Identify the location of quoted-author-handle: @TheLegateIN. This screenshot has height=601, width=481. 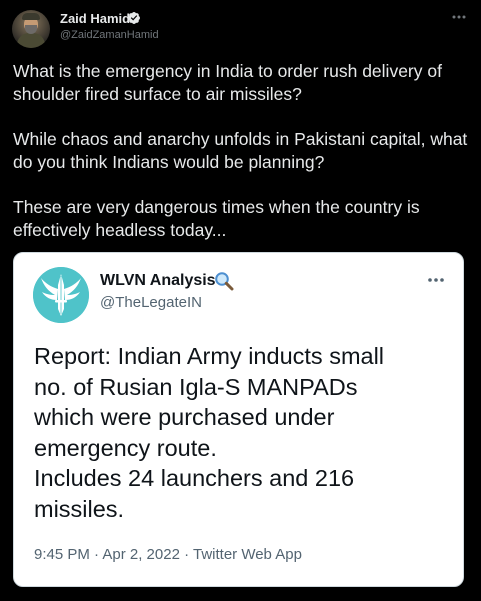
(151, 302).